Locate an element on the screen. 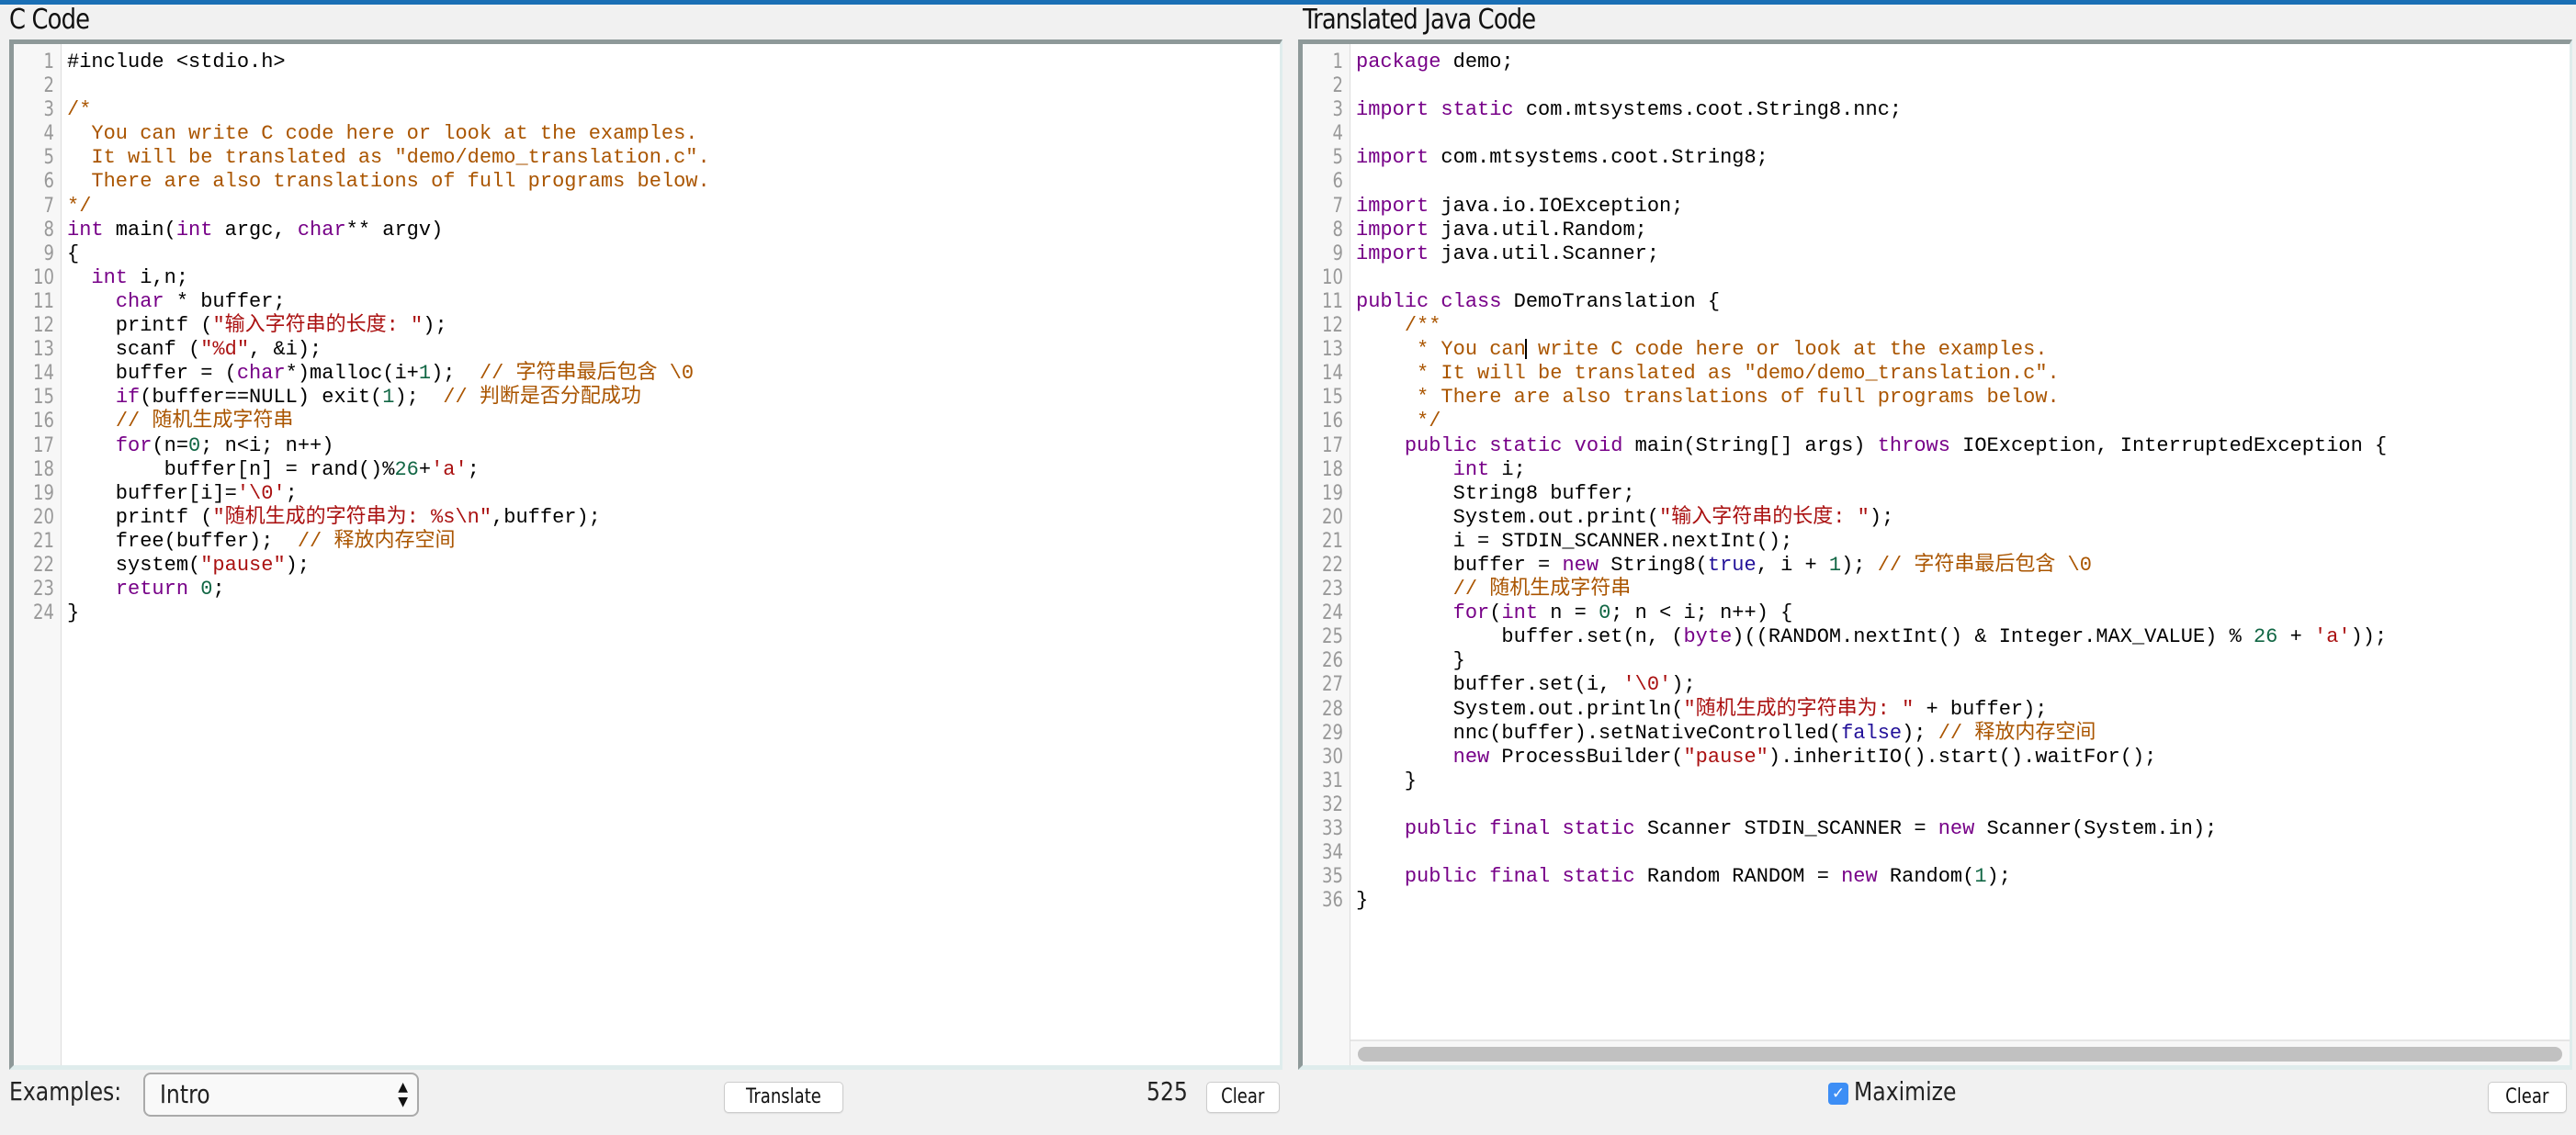  code-line: 8 import java.util.Random; is located at coordinates (1936, 230).